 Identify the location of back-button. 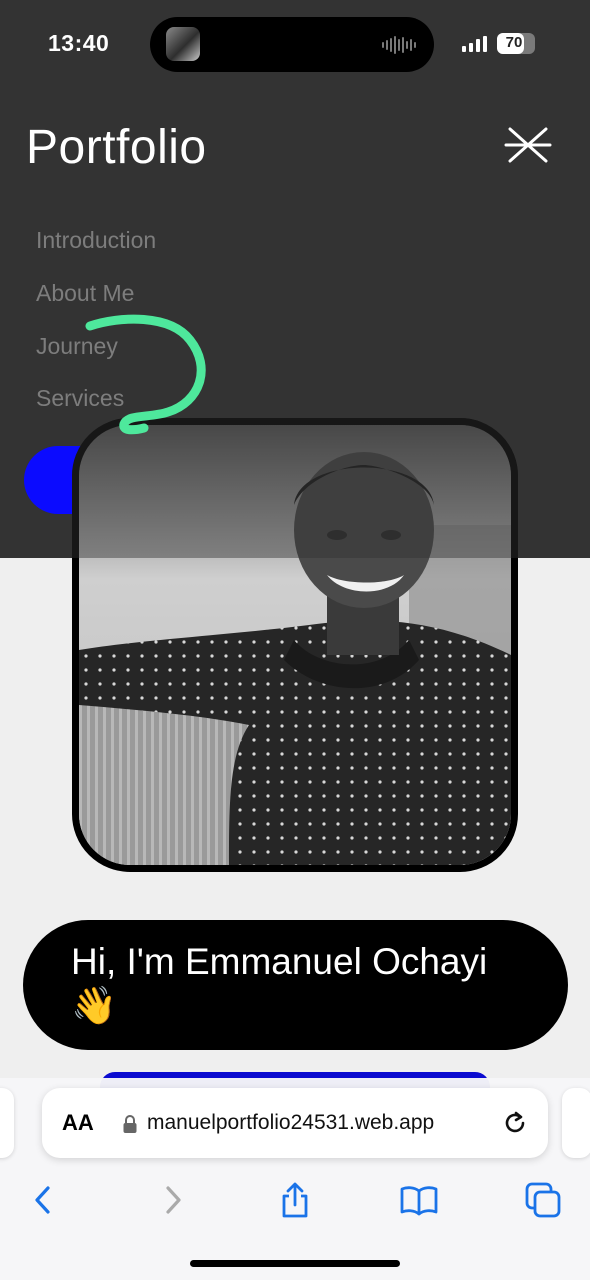
(43, 1200).